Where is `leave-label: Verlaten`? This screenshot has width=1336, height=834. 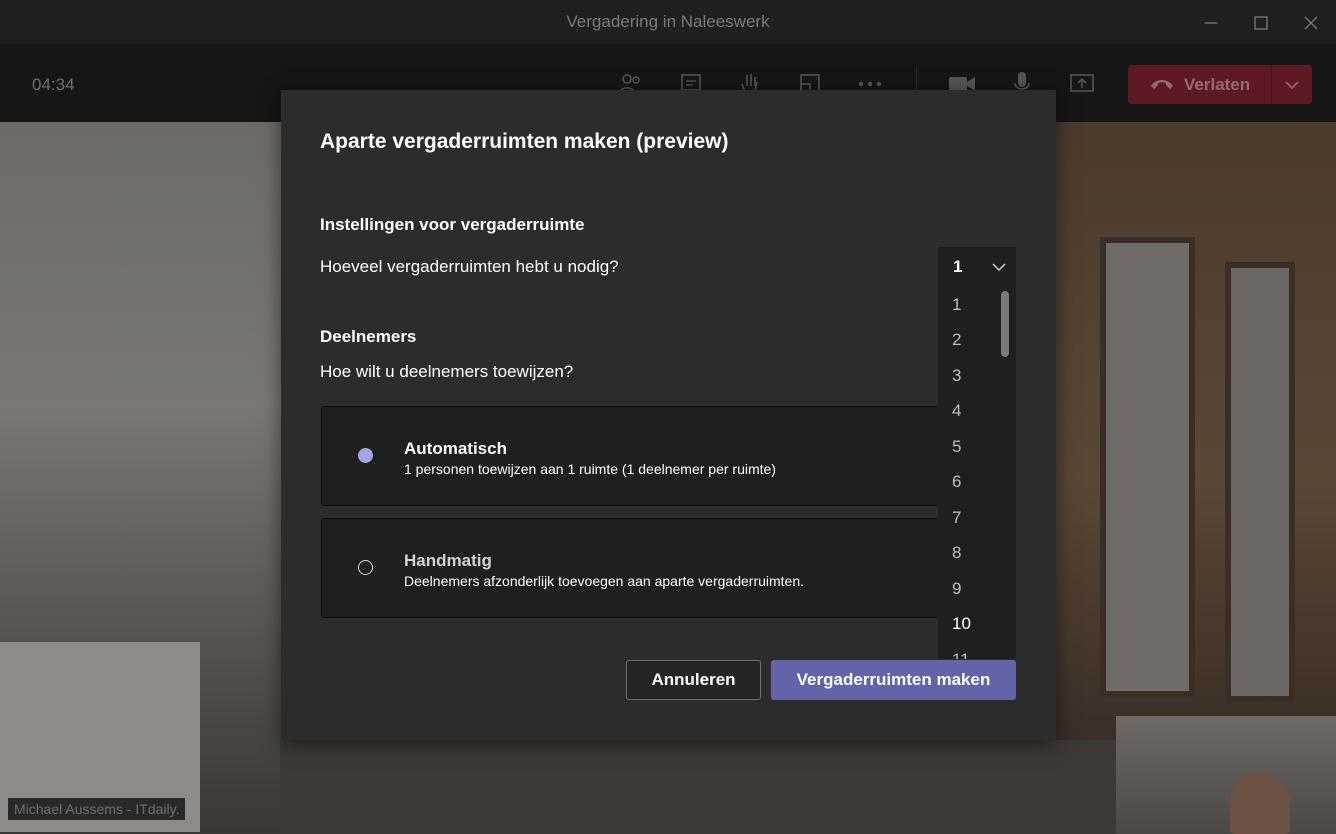
leave-label: Verlaten is located at coordinates (1217, 84).